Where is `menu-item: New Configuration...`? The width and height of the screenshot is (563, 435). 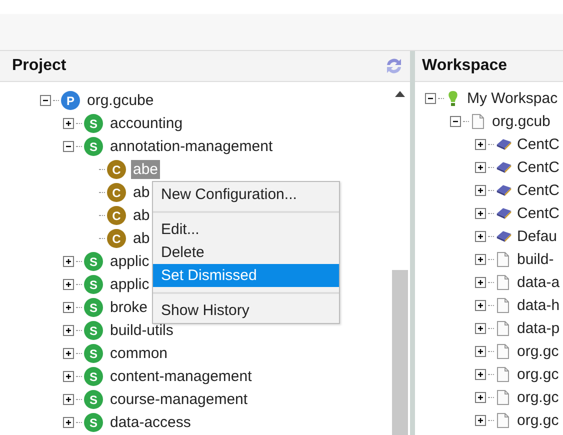
menu-item: New Configuration... is located at coordinates (246, 194).